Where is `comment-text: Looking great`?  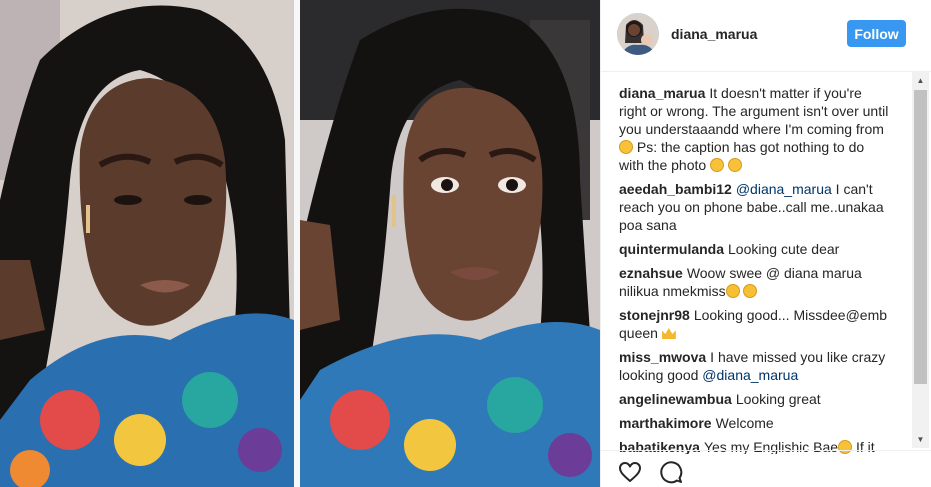
comment-text: Looking great is located at coordinates (778, 399).